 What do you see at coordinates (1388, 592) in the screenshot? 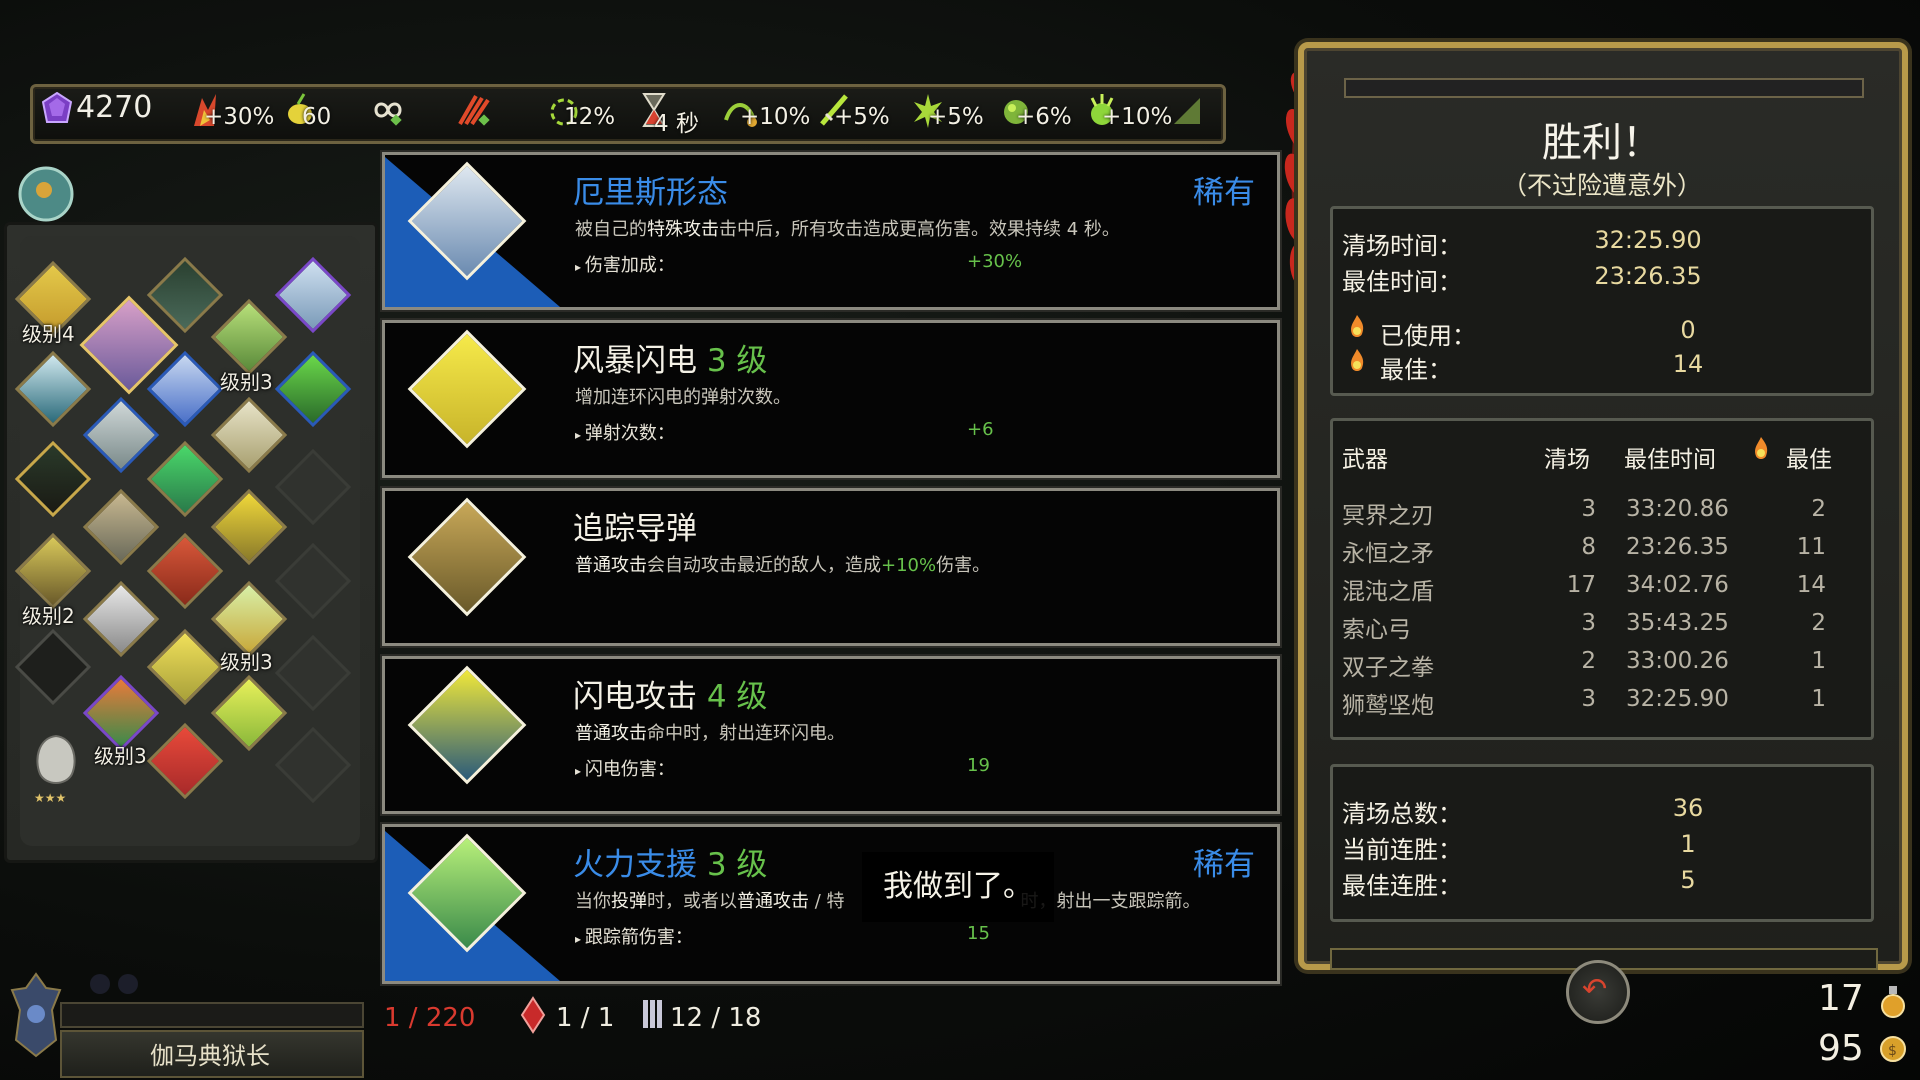
I see `weapon-name: 混沌之盾` at bounding box center [1388, 592].